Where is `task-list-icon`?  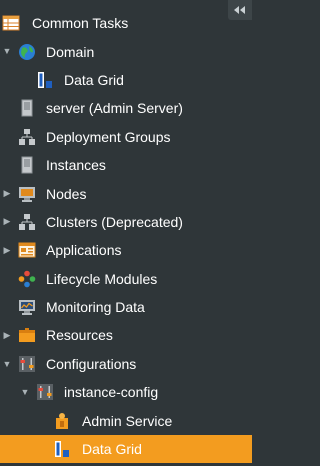 task-list-icon is located at coordinates (11, 23).